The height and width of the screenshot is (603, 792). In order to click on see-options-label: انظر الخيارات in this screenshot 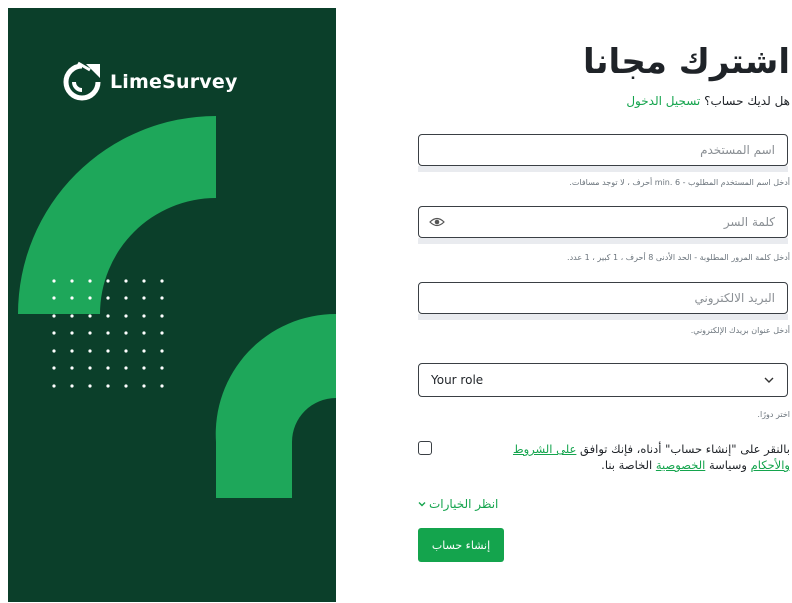, I will do `click(464, 504)`.